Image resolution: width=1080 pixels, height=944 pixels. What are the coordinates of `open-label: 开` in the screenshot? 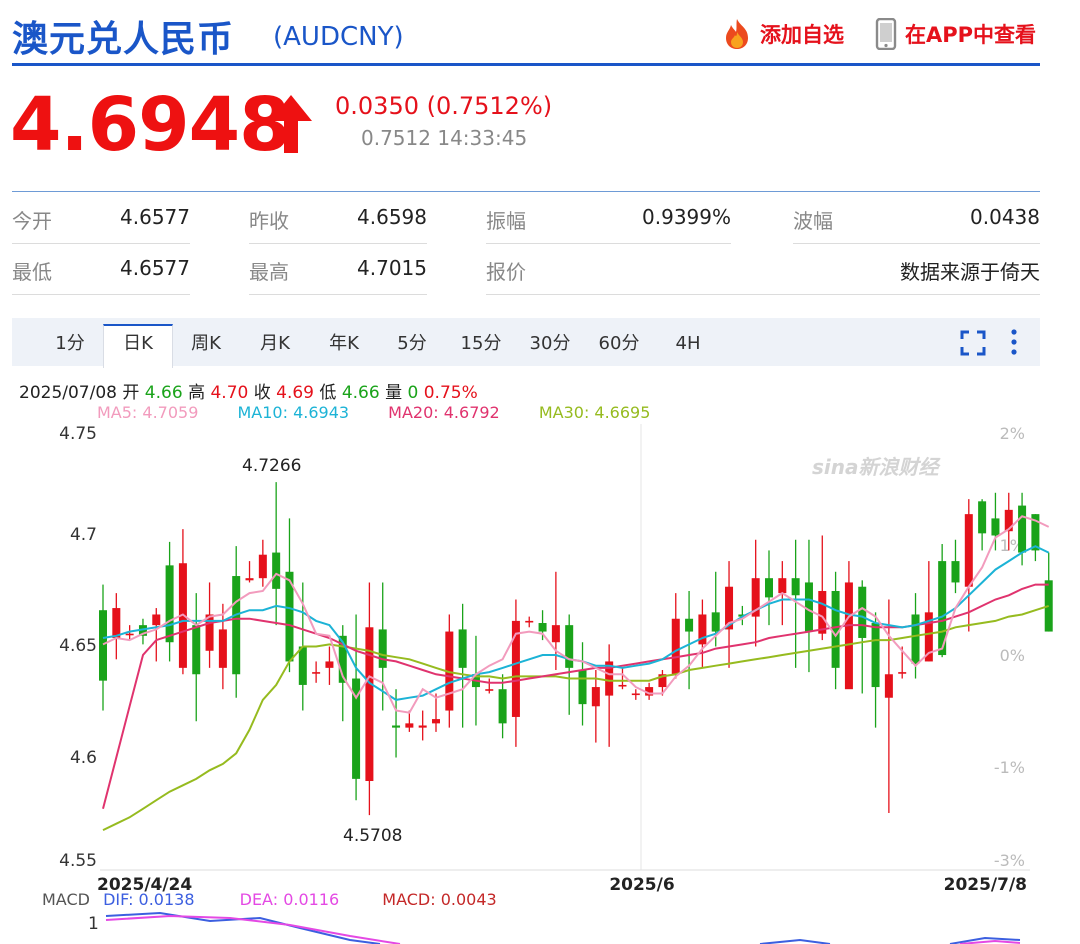 It's located at (131, 393).